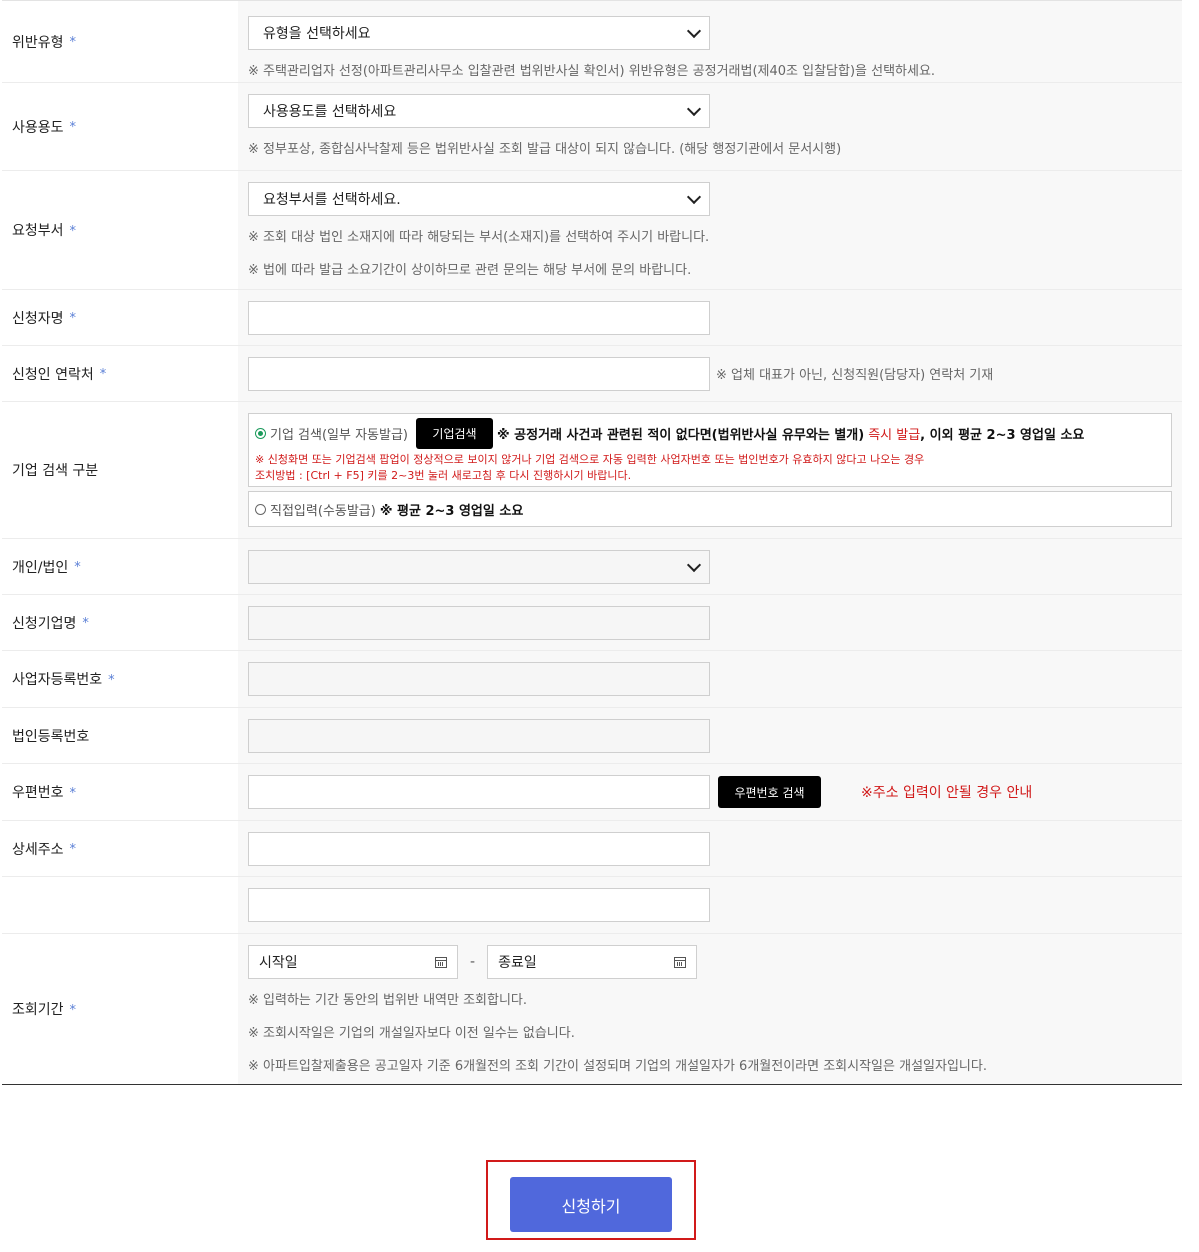  Describe the element at coordinates (479, 792) in the screenshot. I see `postal-code-input` at that location.